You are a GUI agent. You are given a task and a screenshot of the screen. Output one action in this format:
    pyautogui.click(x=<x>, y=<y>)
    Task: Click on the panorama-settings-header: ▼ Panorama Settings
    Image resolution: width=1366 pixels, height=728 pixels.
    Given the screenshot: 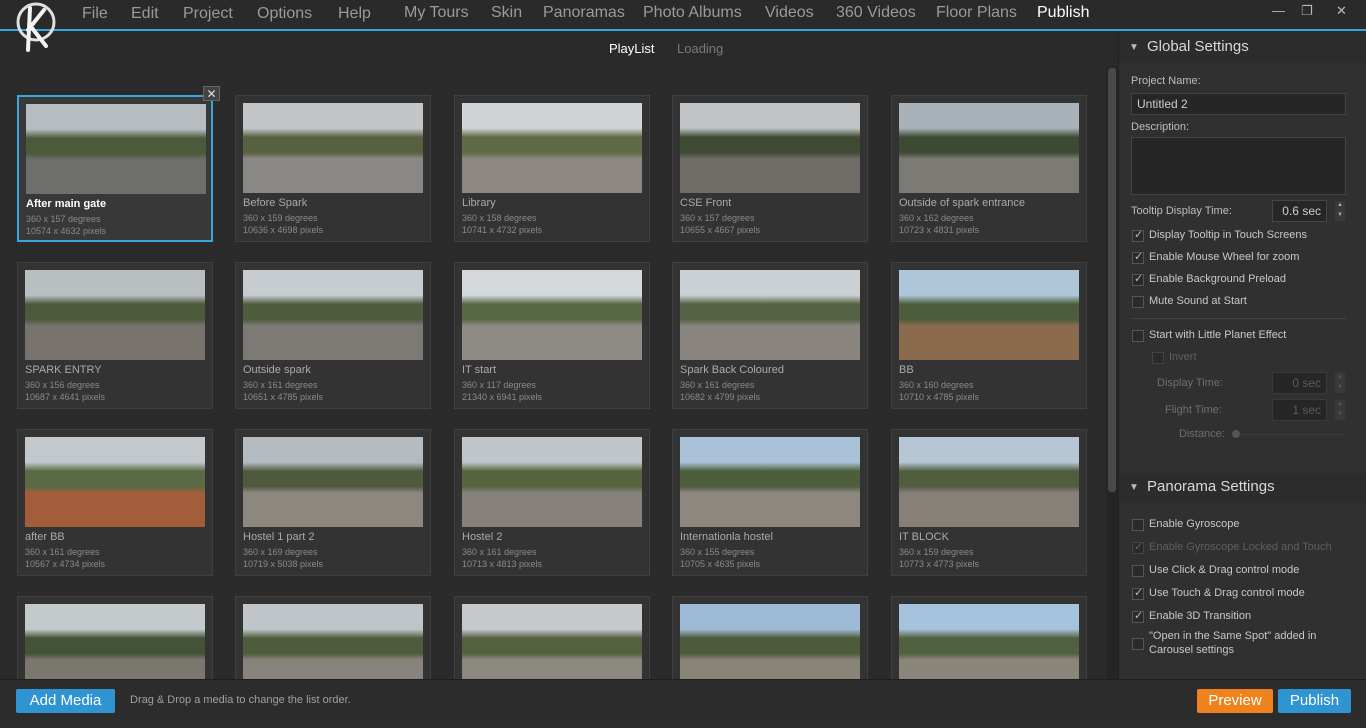 What is the action you would take?
    pyautogui.click(x=1242, y=488)
    